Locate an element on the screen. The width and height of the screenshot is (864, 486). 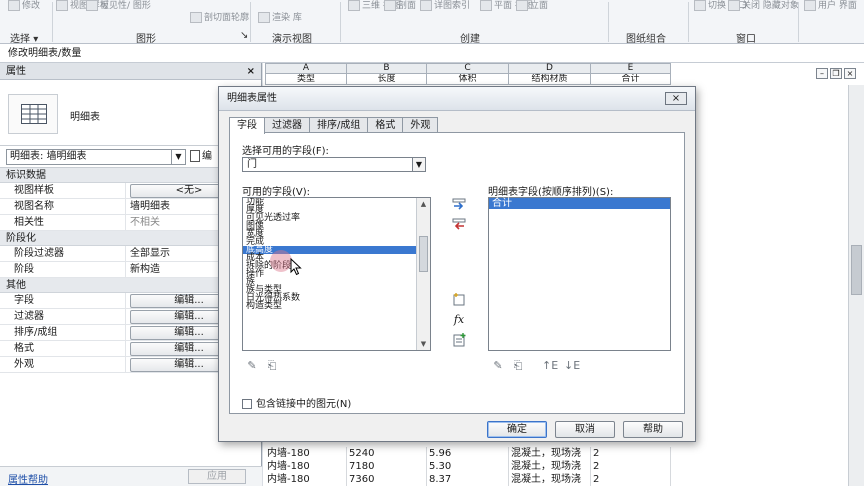
ribbon-tool-section: 剖面 is located at coordinates (400, 15).